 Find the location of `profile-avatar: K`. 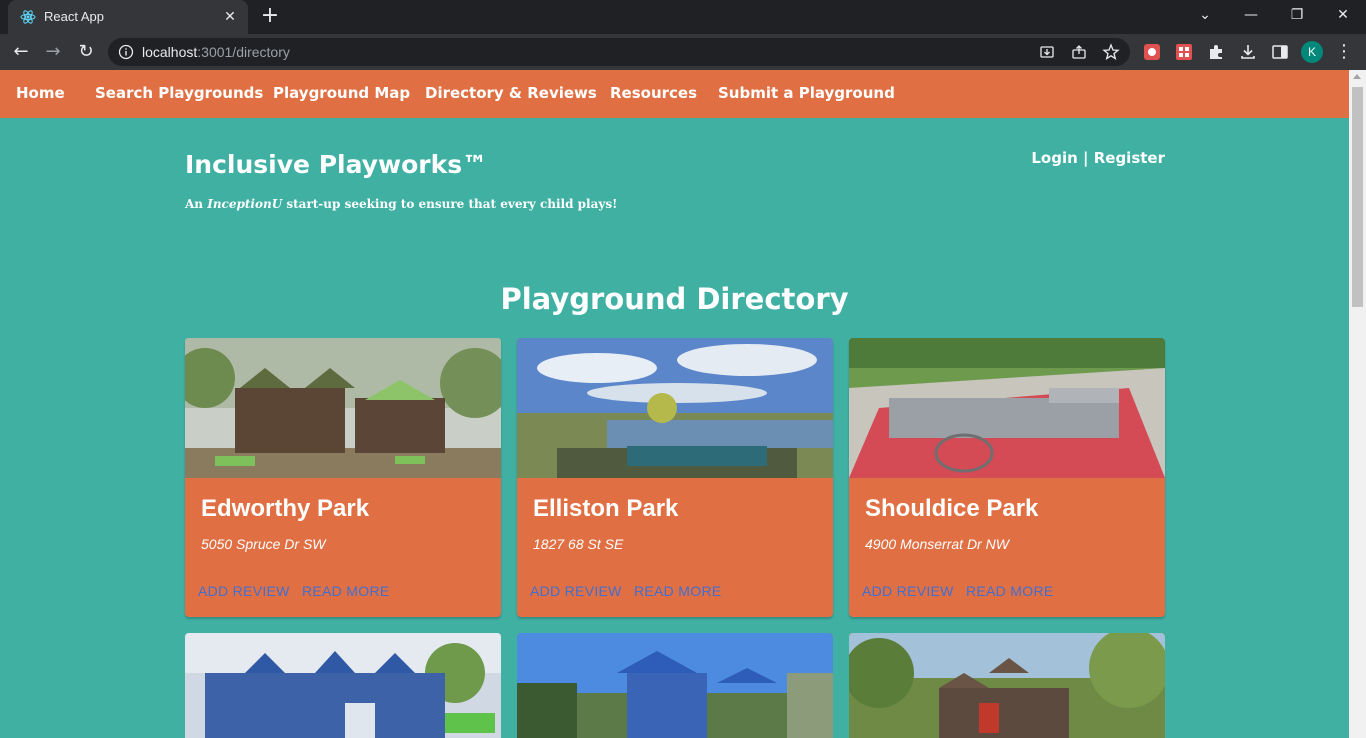

profile-avatar: K is located at coordinates (1312, 52).